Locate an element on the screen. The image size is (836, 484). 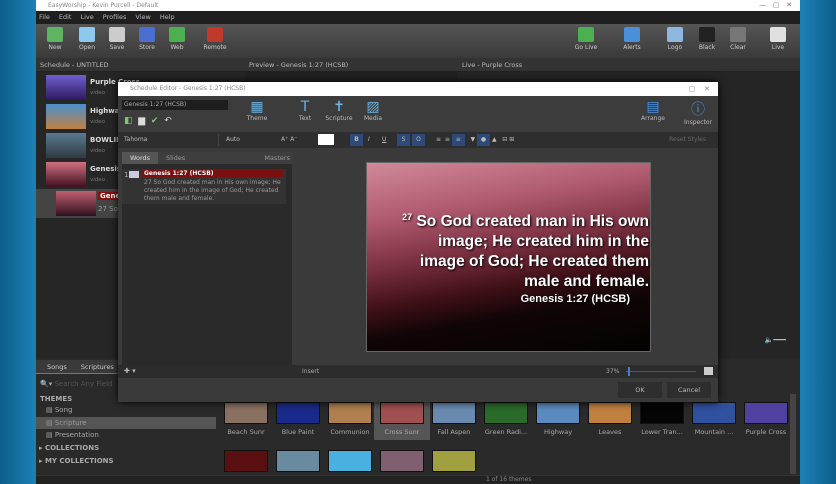
inspector-button: ⓘ Inspector is located at coordinates (698, 112).